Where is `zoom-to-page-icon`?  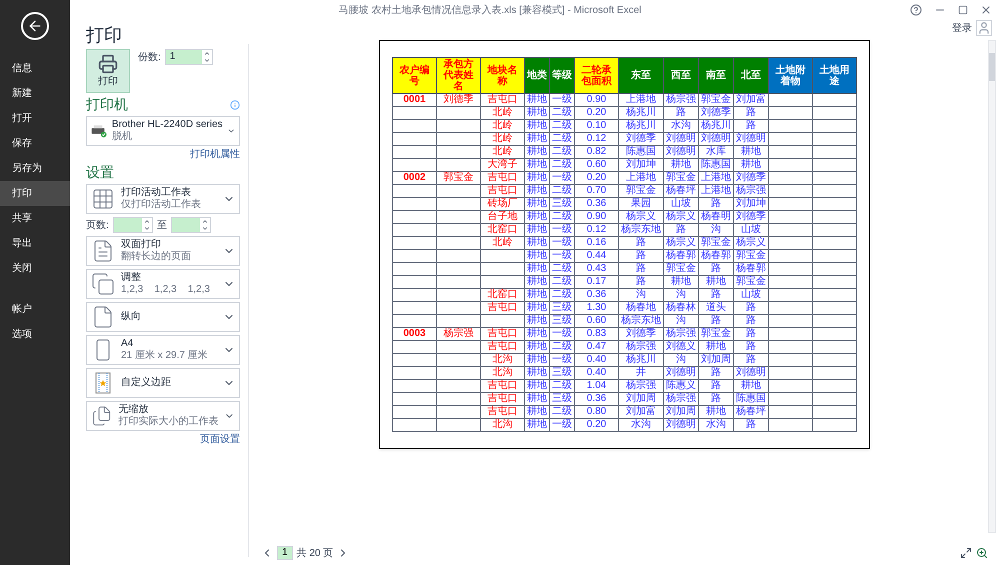 zoom-to-page-icon is located at coordinates (982, 553).